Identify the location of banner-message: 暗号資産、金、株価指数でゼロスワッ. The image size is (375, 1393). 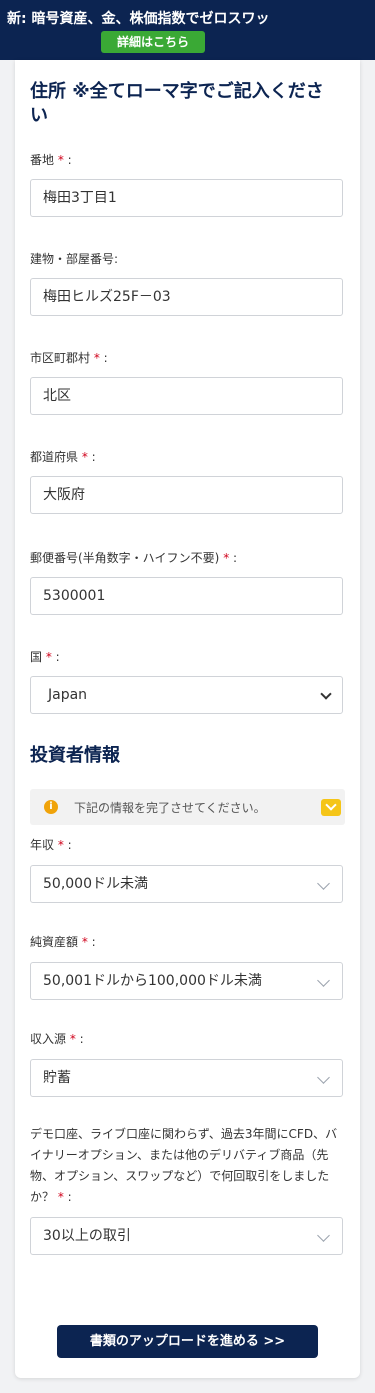
(148, 19).